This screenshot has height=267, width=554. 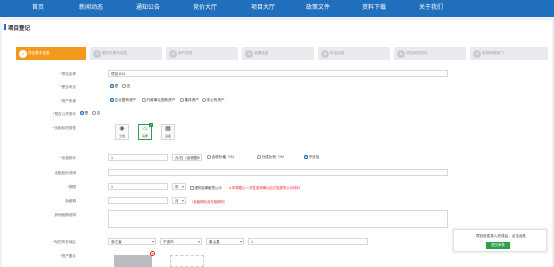 I want to click on judicial-no-radio: 否, so click(x=126, y=86).